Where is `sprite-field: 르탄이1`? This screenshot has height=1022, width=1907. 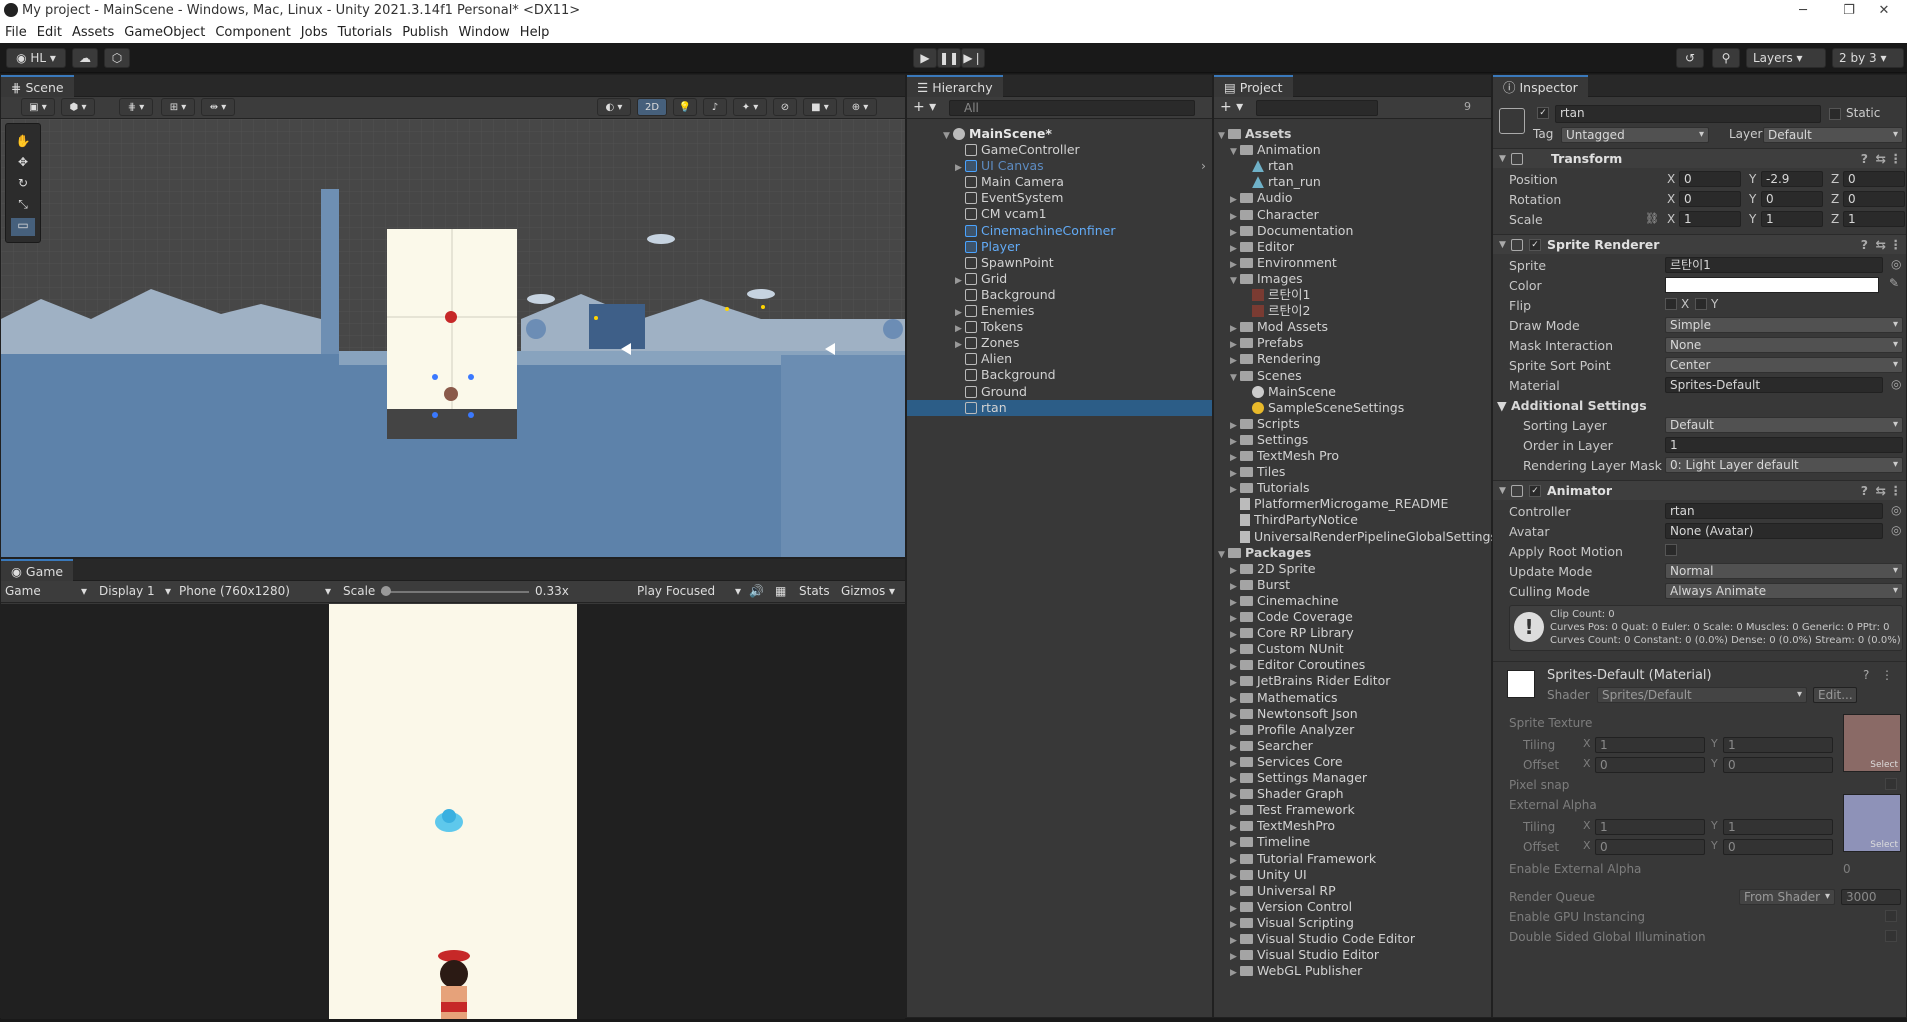 sprite-field: 르탄이1 is located at coordinates (1774, 265).